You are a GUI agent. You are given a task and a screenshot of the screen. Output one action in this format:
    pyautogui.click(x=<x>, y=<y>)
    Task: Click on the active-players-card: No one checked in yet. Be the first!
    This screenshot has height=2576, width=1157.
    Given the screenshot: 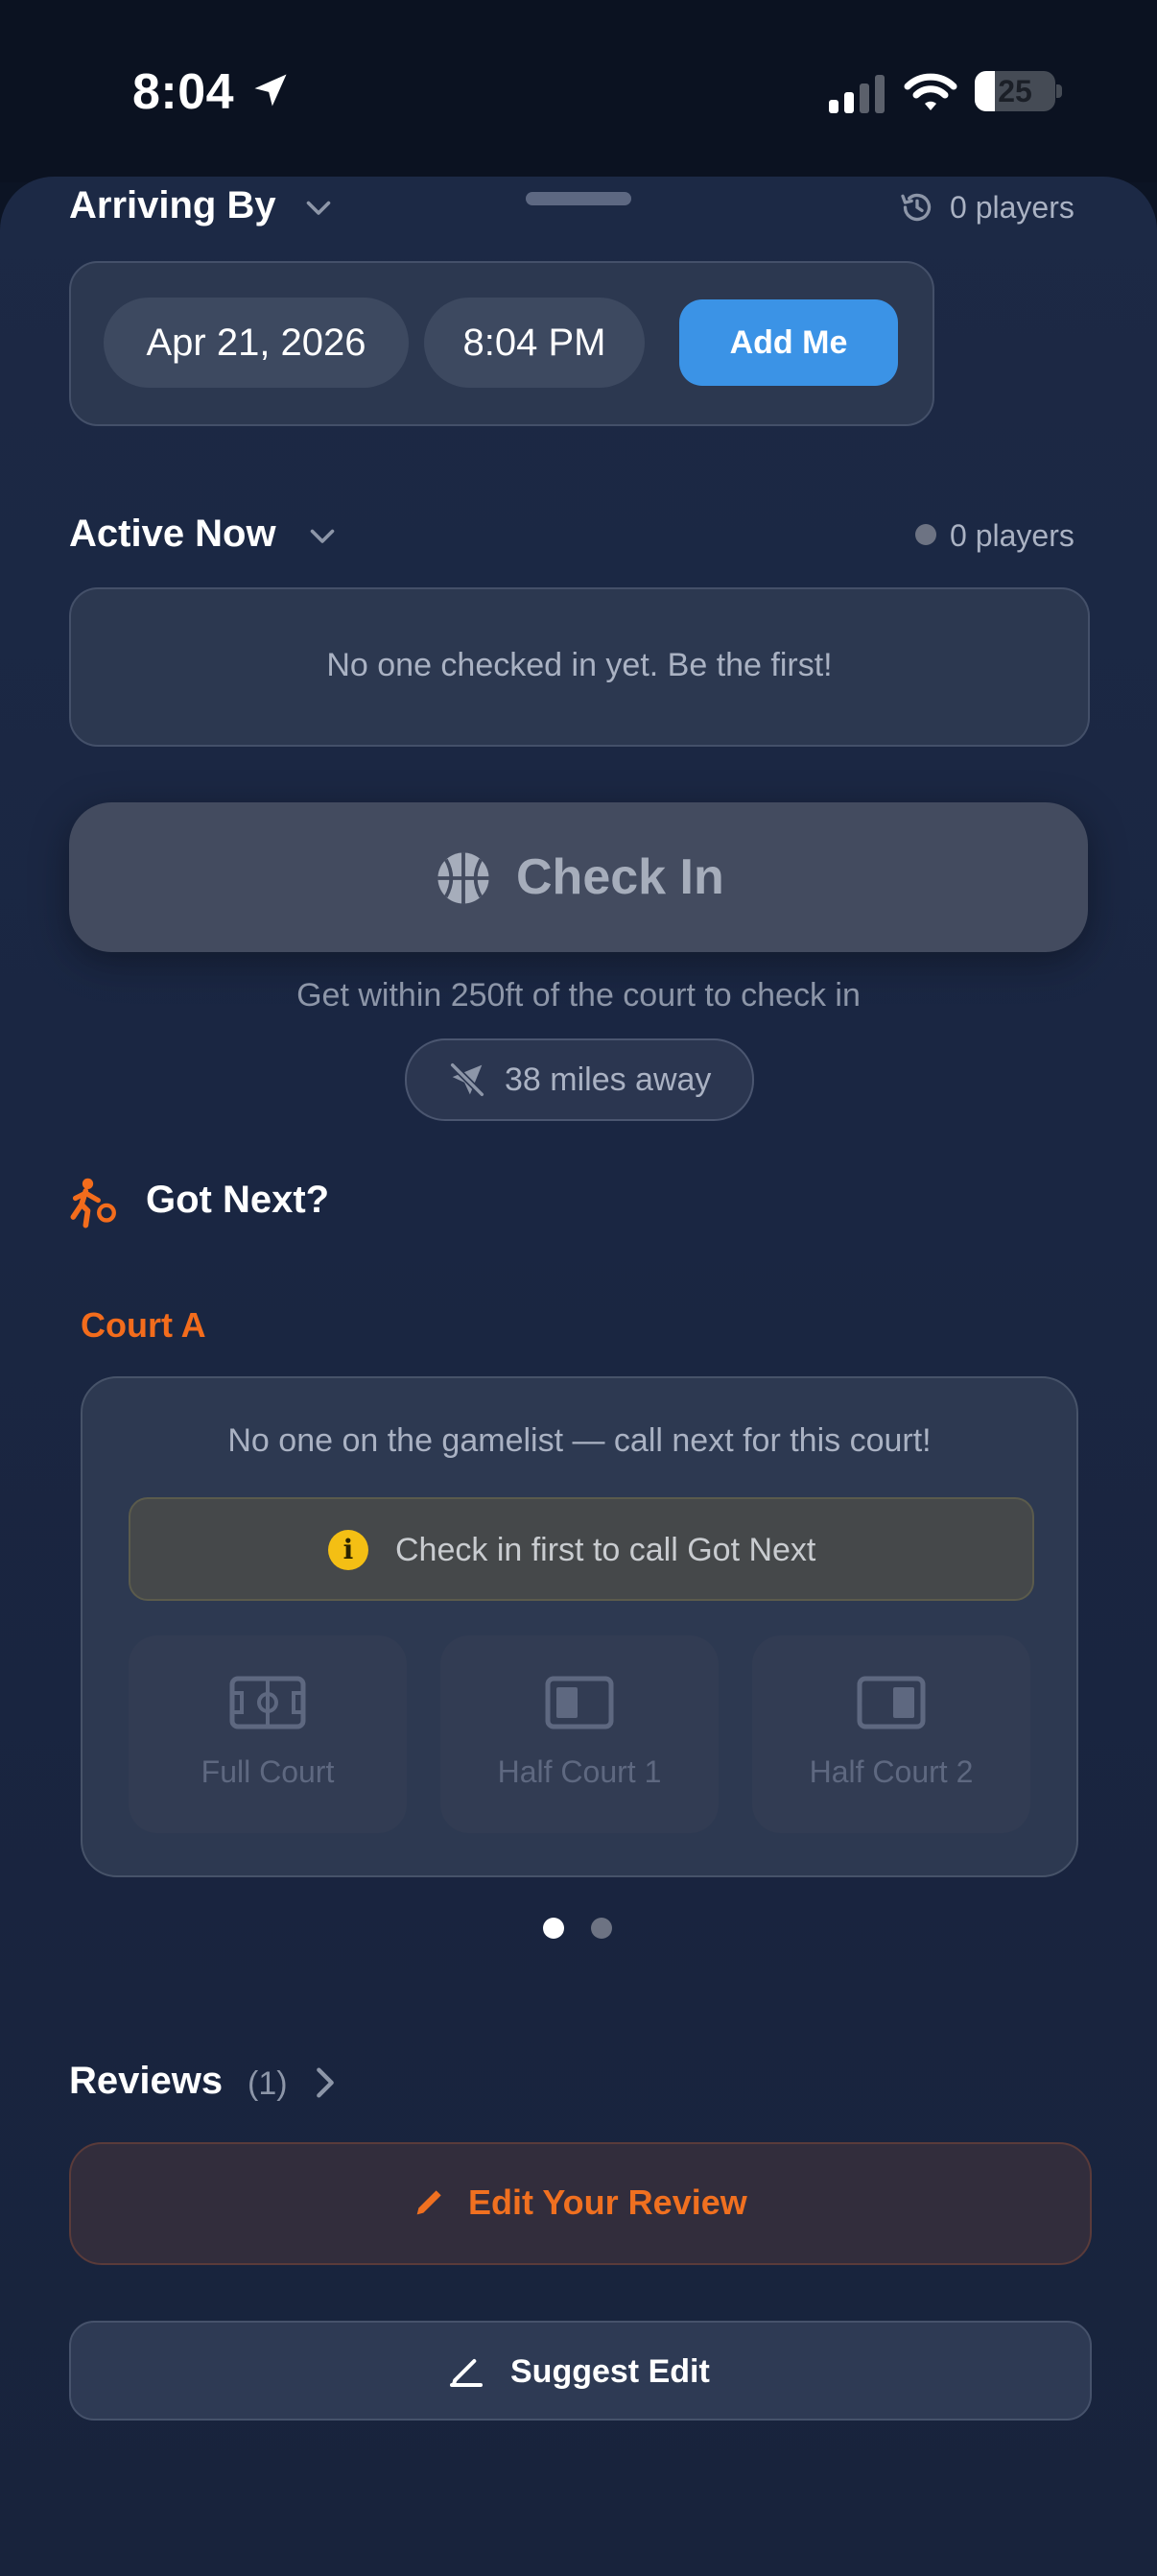 What is the action you would take?
    pyautogui.click(x=579, y=667)
    